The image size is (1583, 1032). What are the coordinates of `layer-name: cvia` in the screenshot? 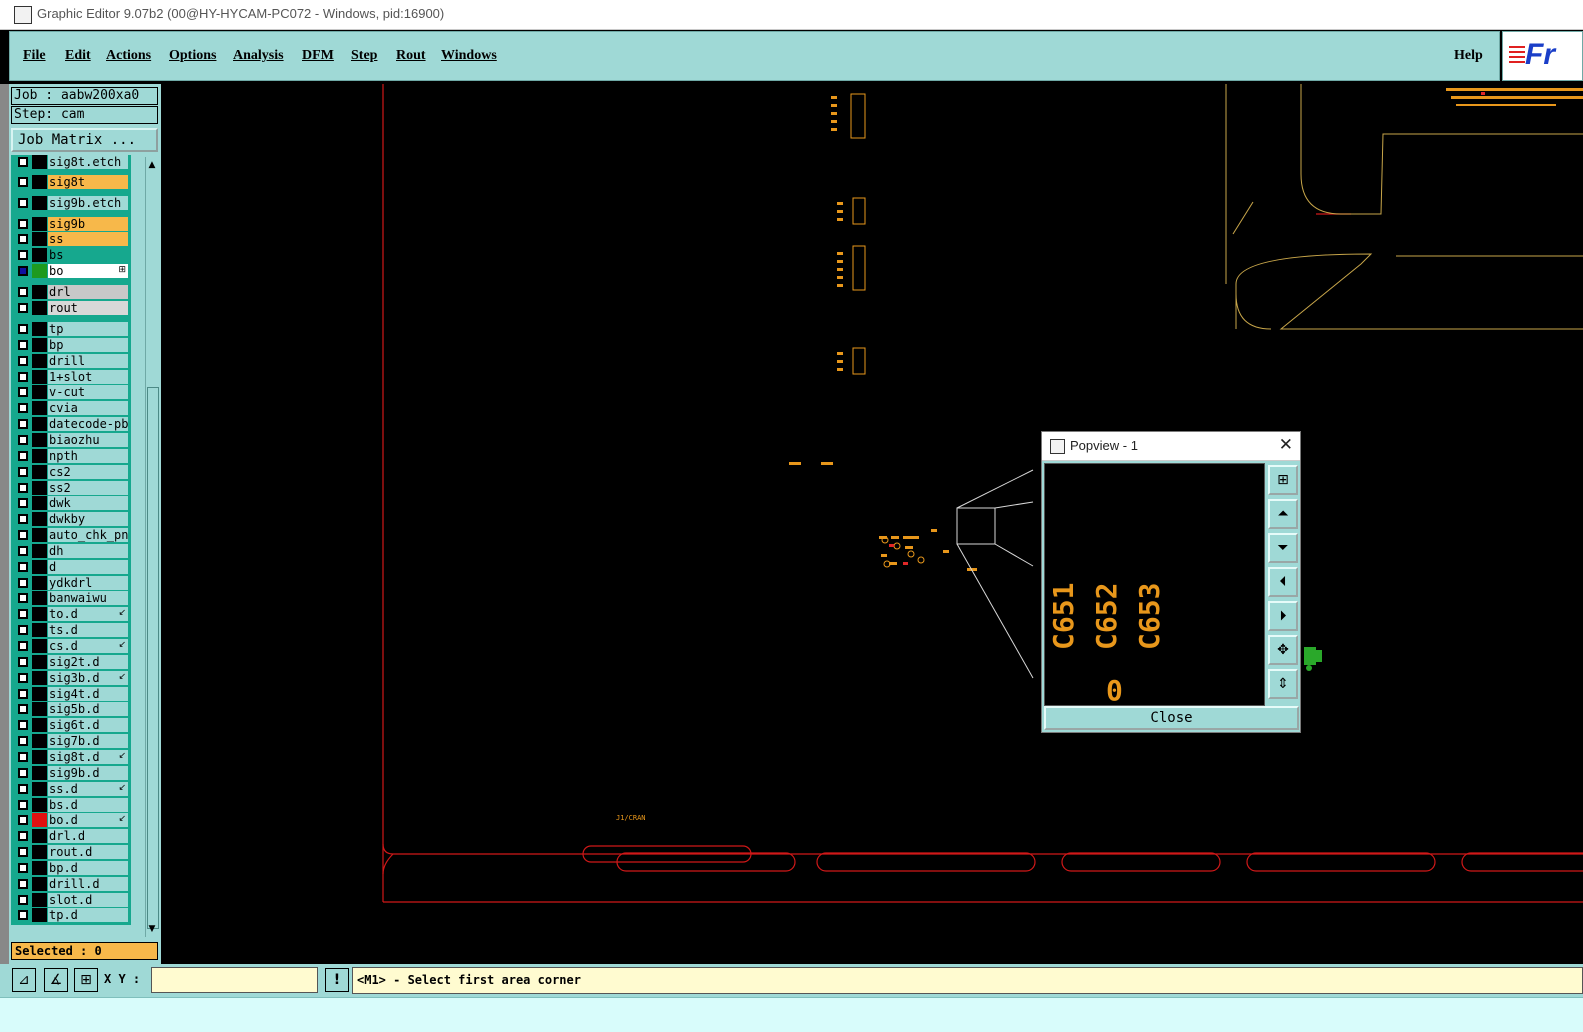 It's located at (88, 408).